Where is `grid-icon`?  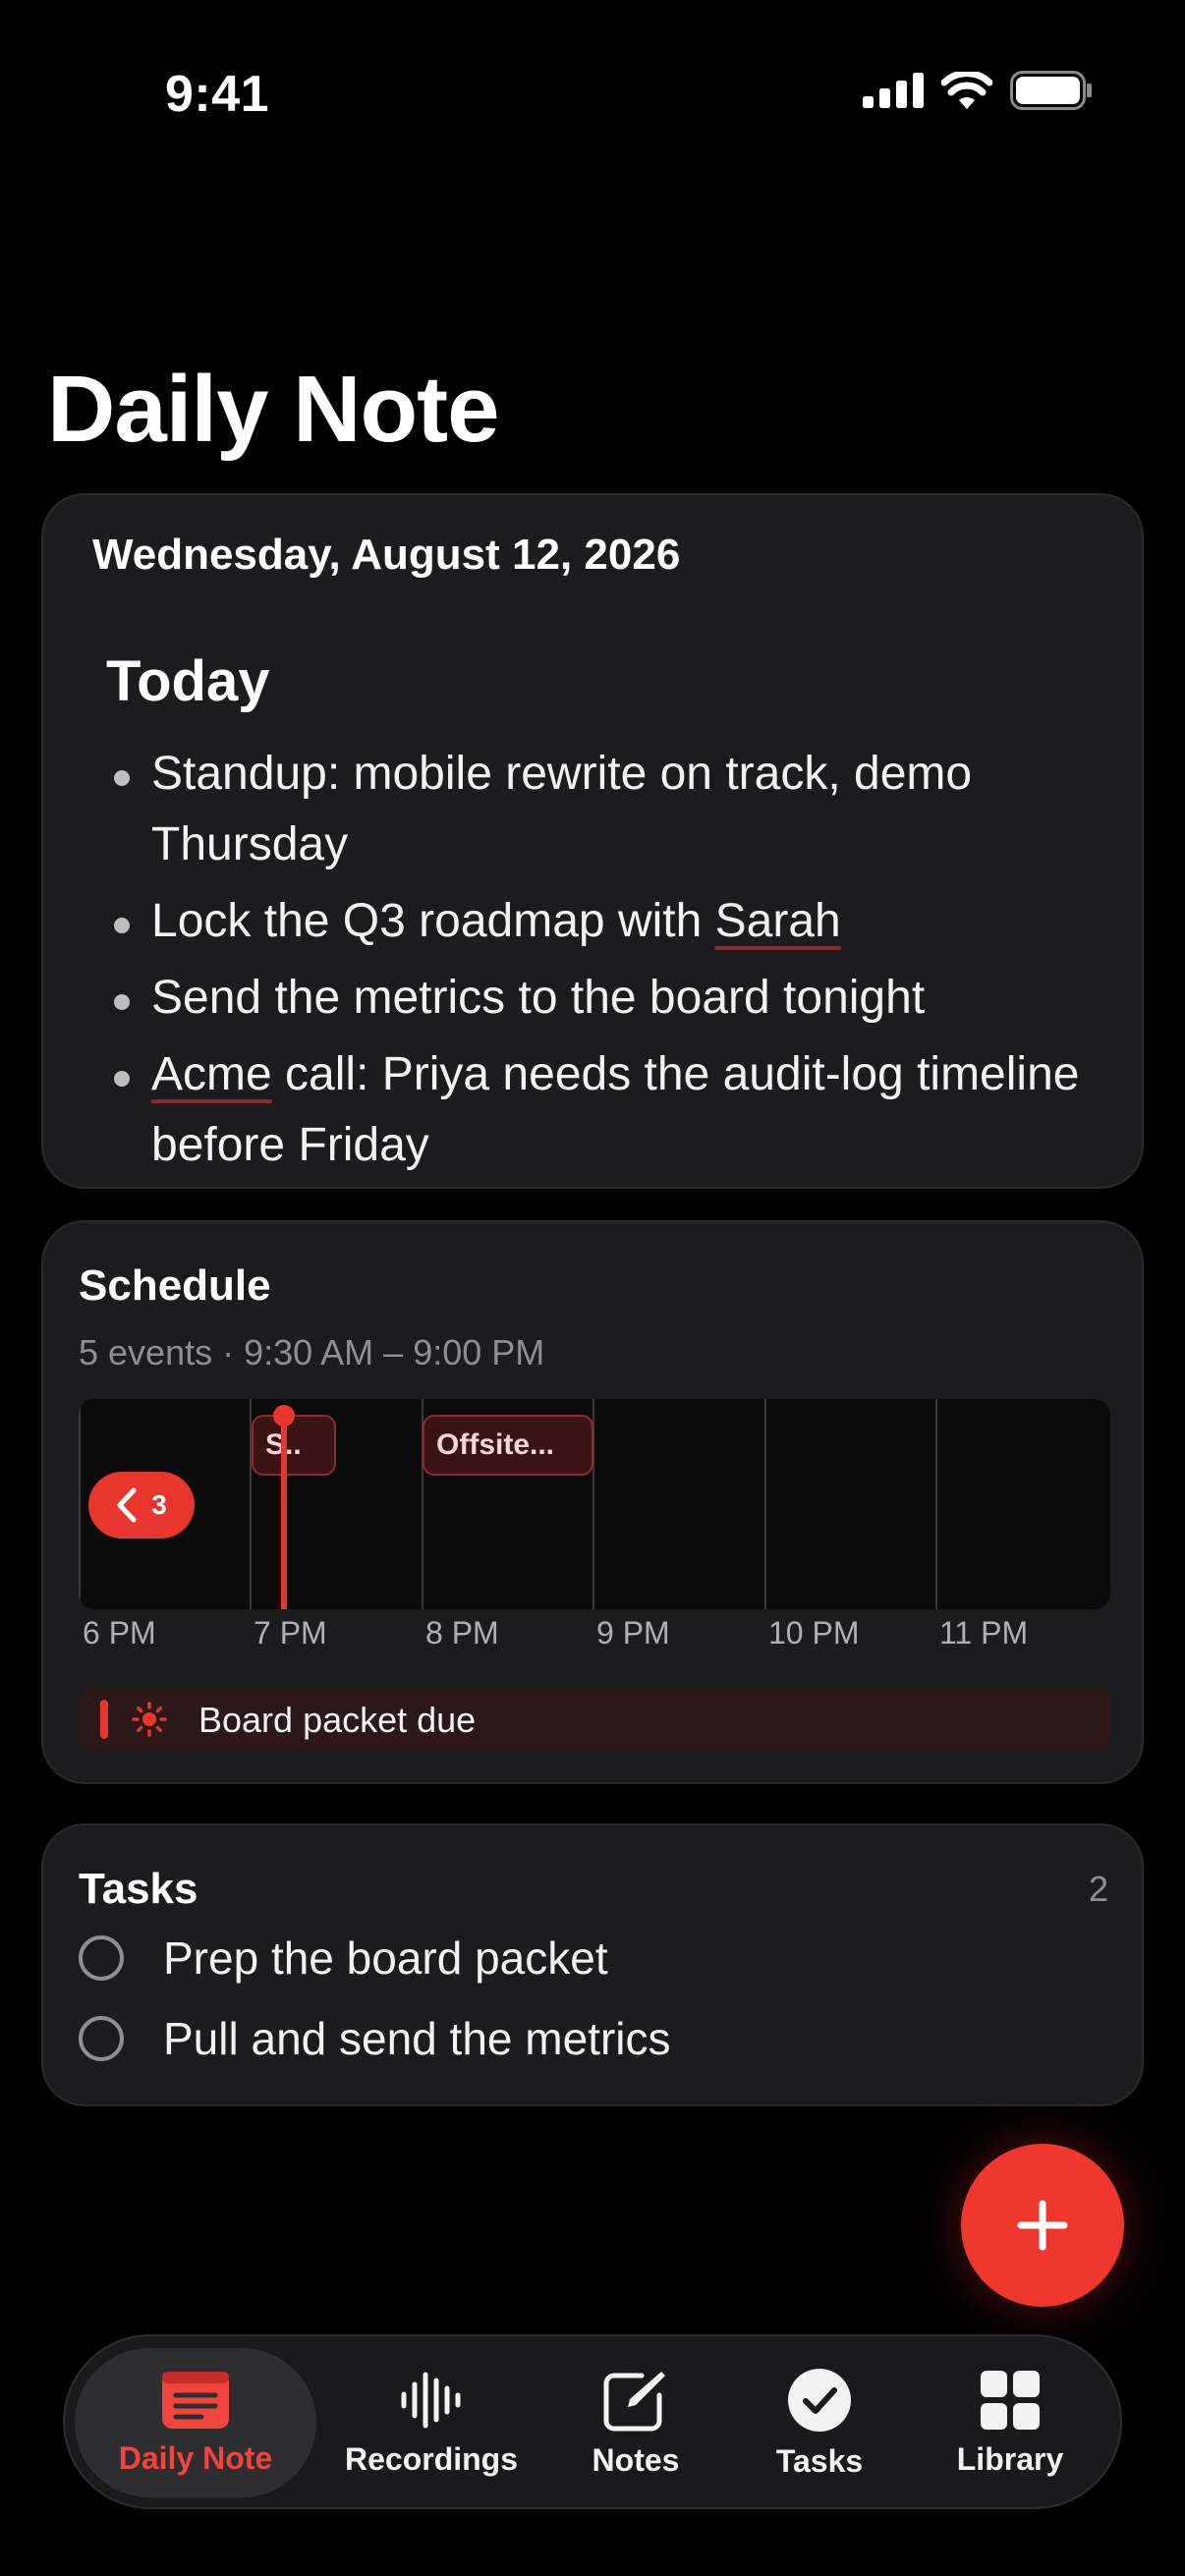
grid-icon is located at coordinates (1010, 2400).